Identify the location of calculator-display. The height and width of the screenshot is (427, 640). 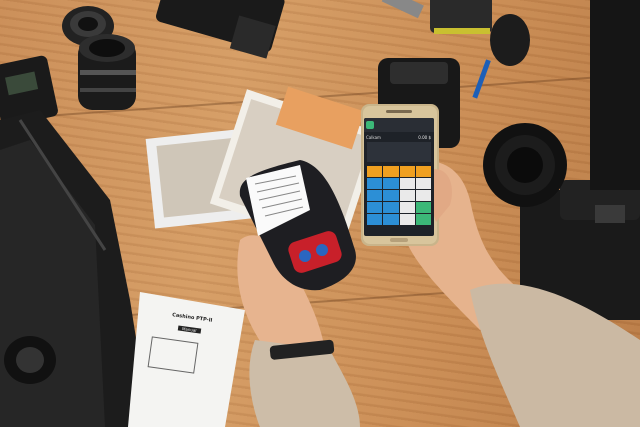
(399, 152).